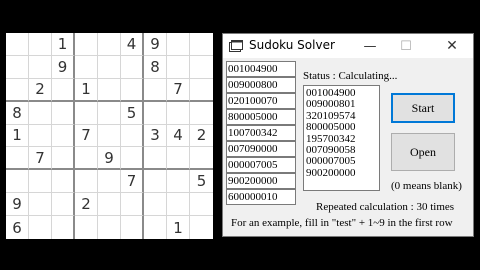 This screenshot has height=270, width=480. Describe the element at coordinates (261, 149) in the screenshot. I see `row-input-6: 007090000` at that location.